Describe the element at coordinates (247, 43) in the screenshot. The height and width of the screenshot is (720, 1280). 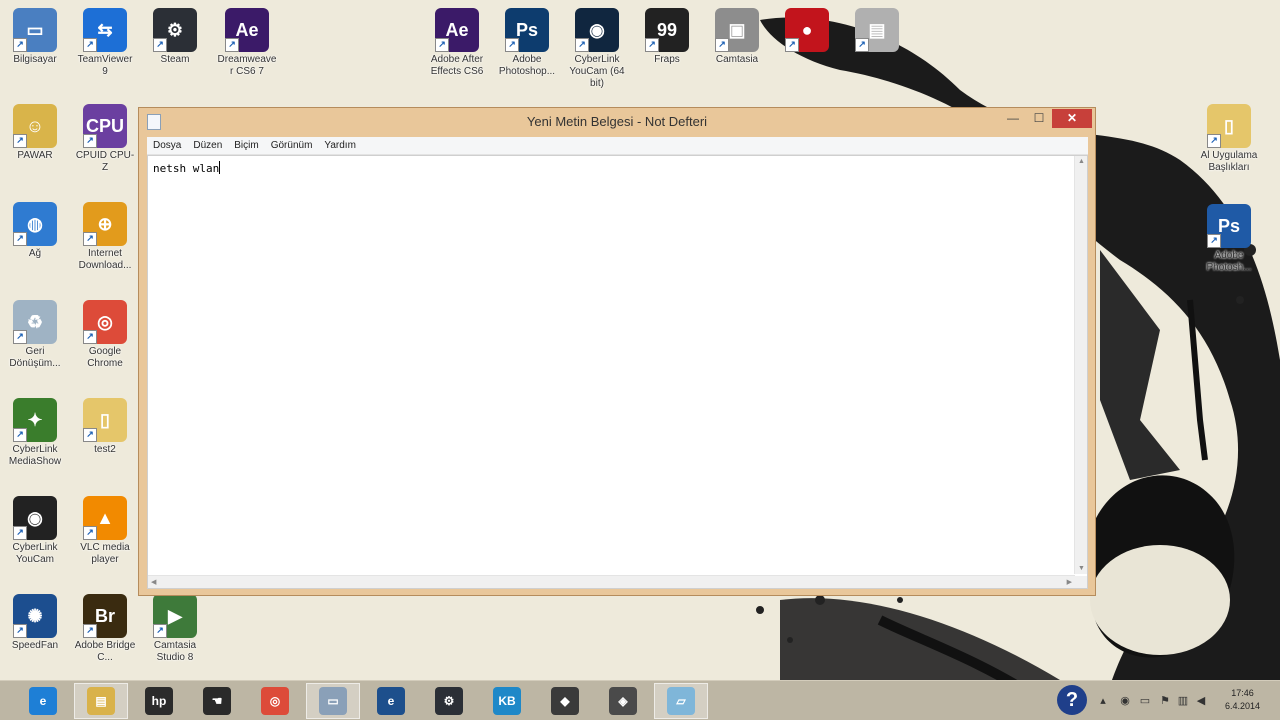
I see `desktop-shortcut: Ae ↗ Dreamweaver CS6 7` at that location.